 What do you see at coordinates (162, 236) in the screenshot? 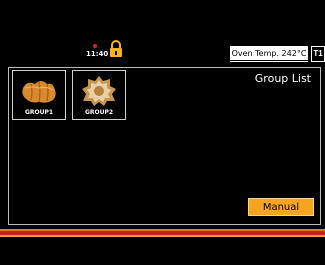
I see `decor-stripe-amber` at bounding box center [162, 236].